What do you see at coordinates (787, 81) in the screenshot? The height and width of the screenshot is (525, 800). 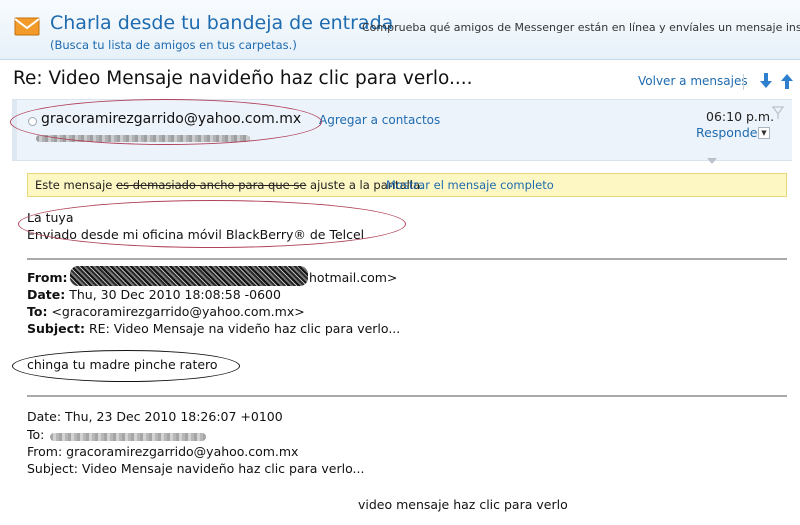 I see `arrow-up-icon` at bounding box center [787, 81].